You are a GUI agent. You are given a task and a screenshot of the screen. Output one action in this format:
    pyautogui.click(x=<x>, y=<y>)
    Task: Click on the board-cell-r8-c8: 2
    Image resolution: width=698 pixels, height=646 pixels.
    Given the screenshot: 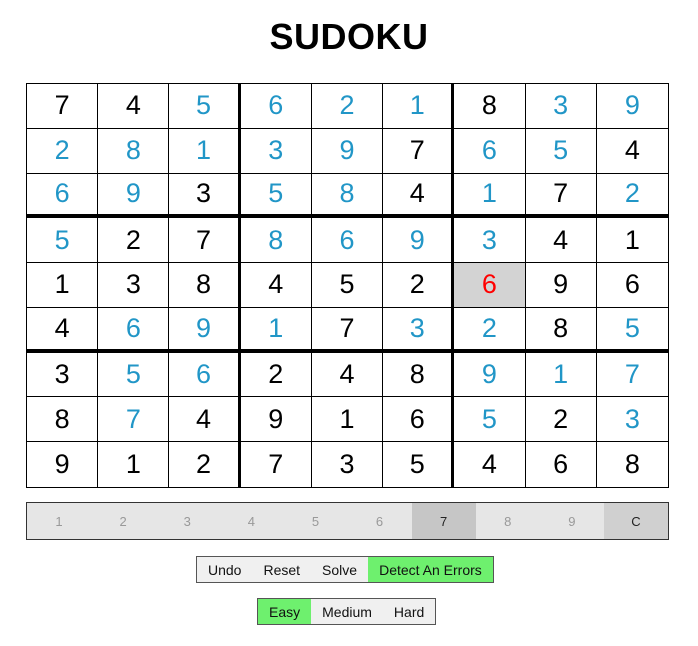 What is the action you would take?
    pyautogui.click(x=561, y=420)
    